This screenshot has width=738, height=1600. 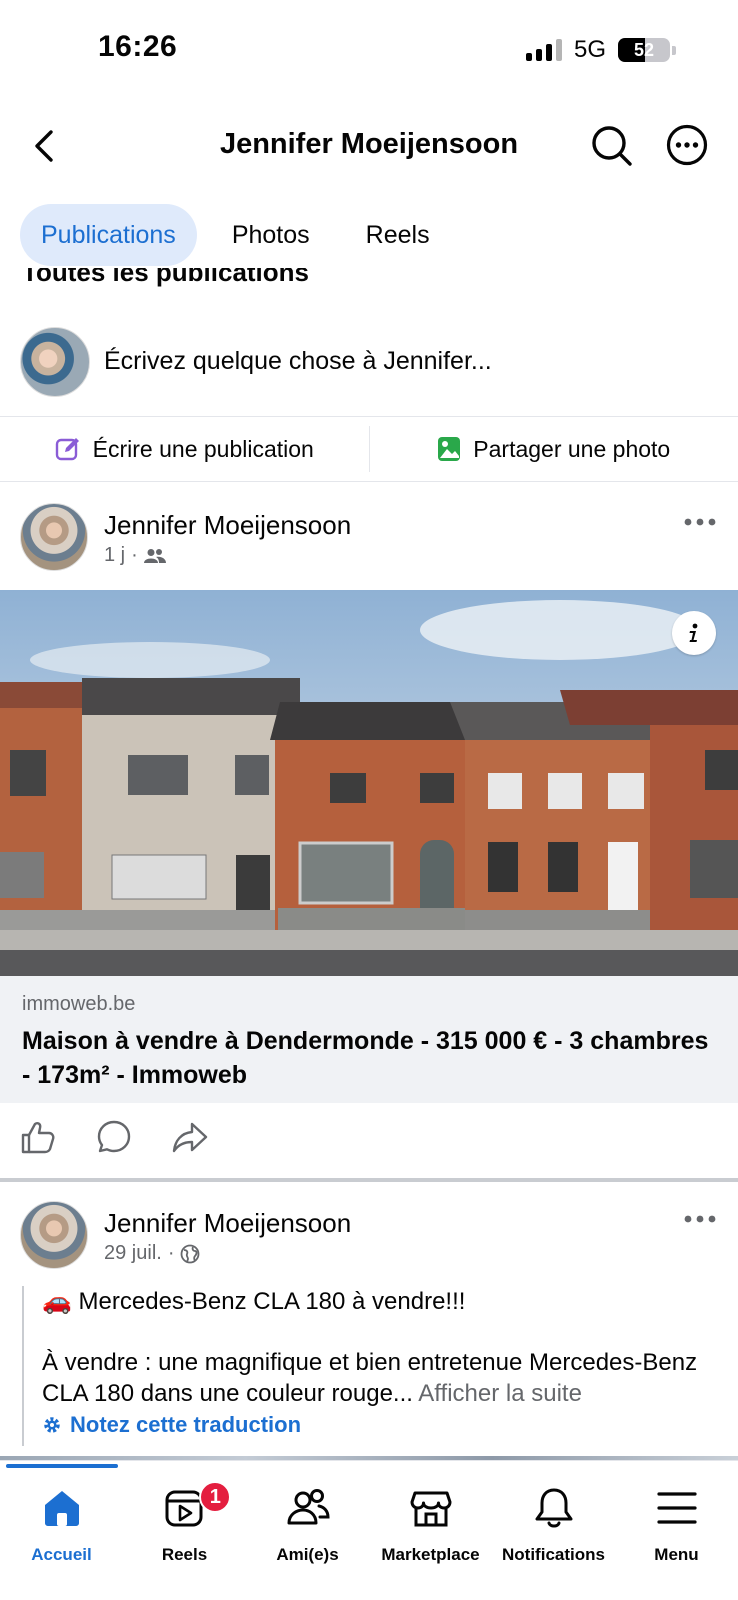 I want to click on globe-icon, so click(x=190, y=1253).